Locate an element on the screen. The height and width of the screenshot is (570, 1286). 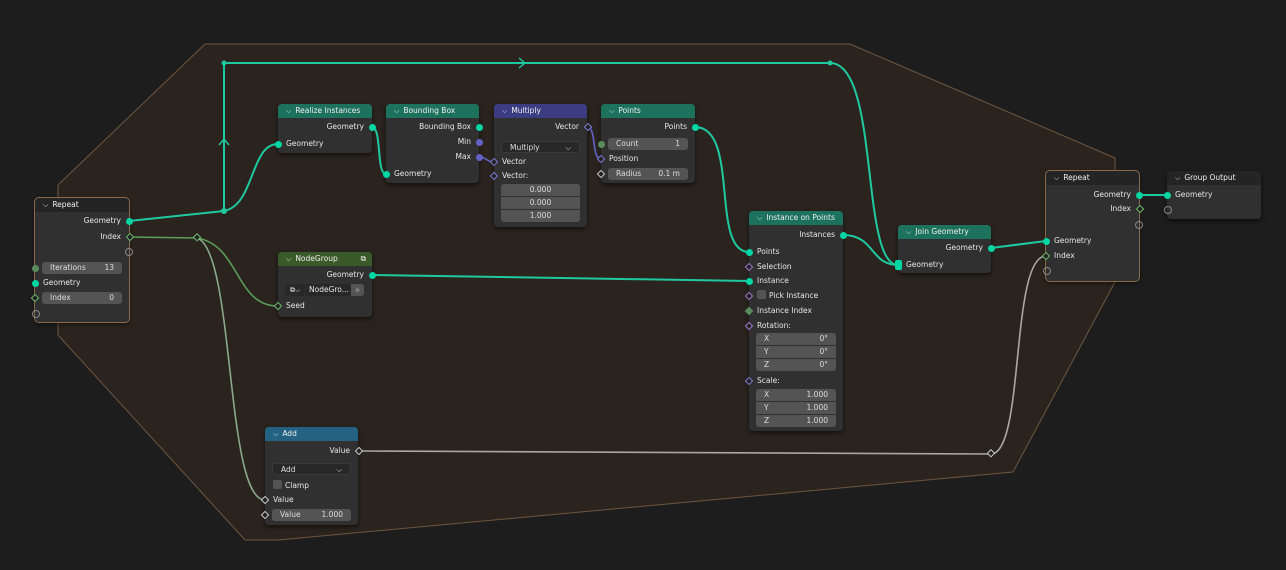
socket-iterations is located at coordinates (35, 268).